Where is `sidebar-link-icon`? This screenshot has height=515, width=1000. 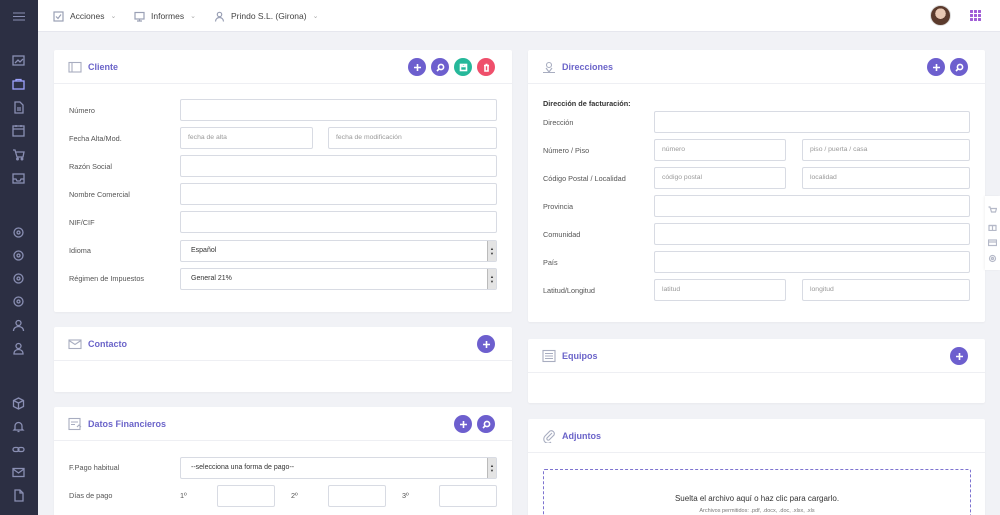 sidebar-link-icon is located at coordinates (18, 449).